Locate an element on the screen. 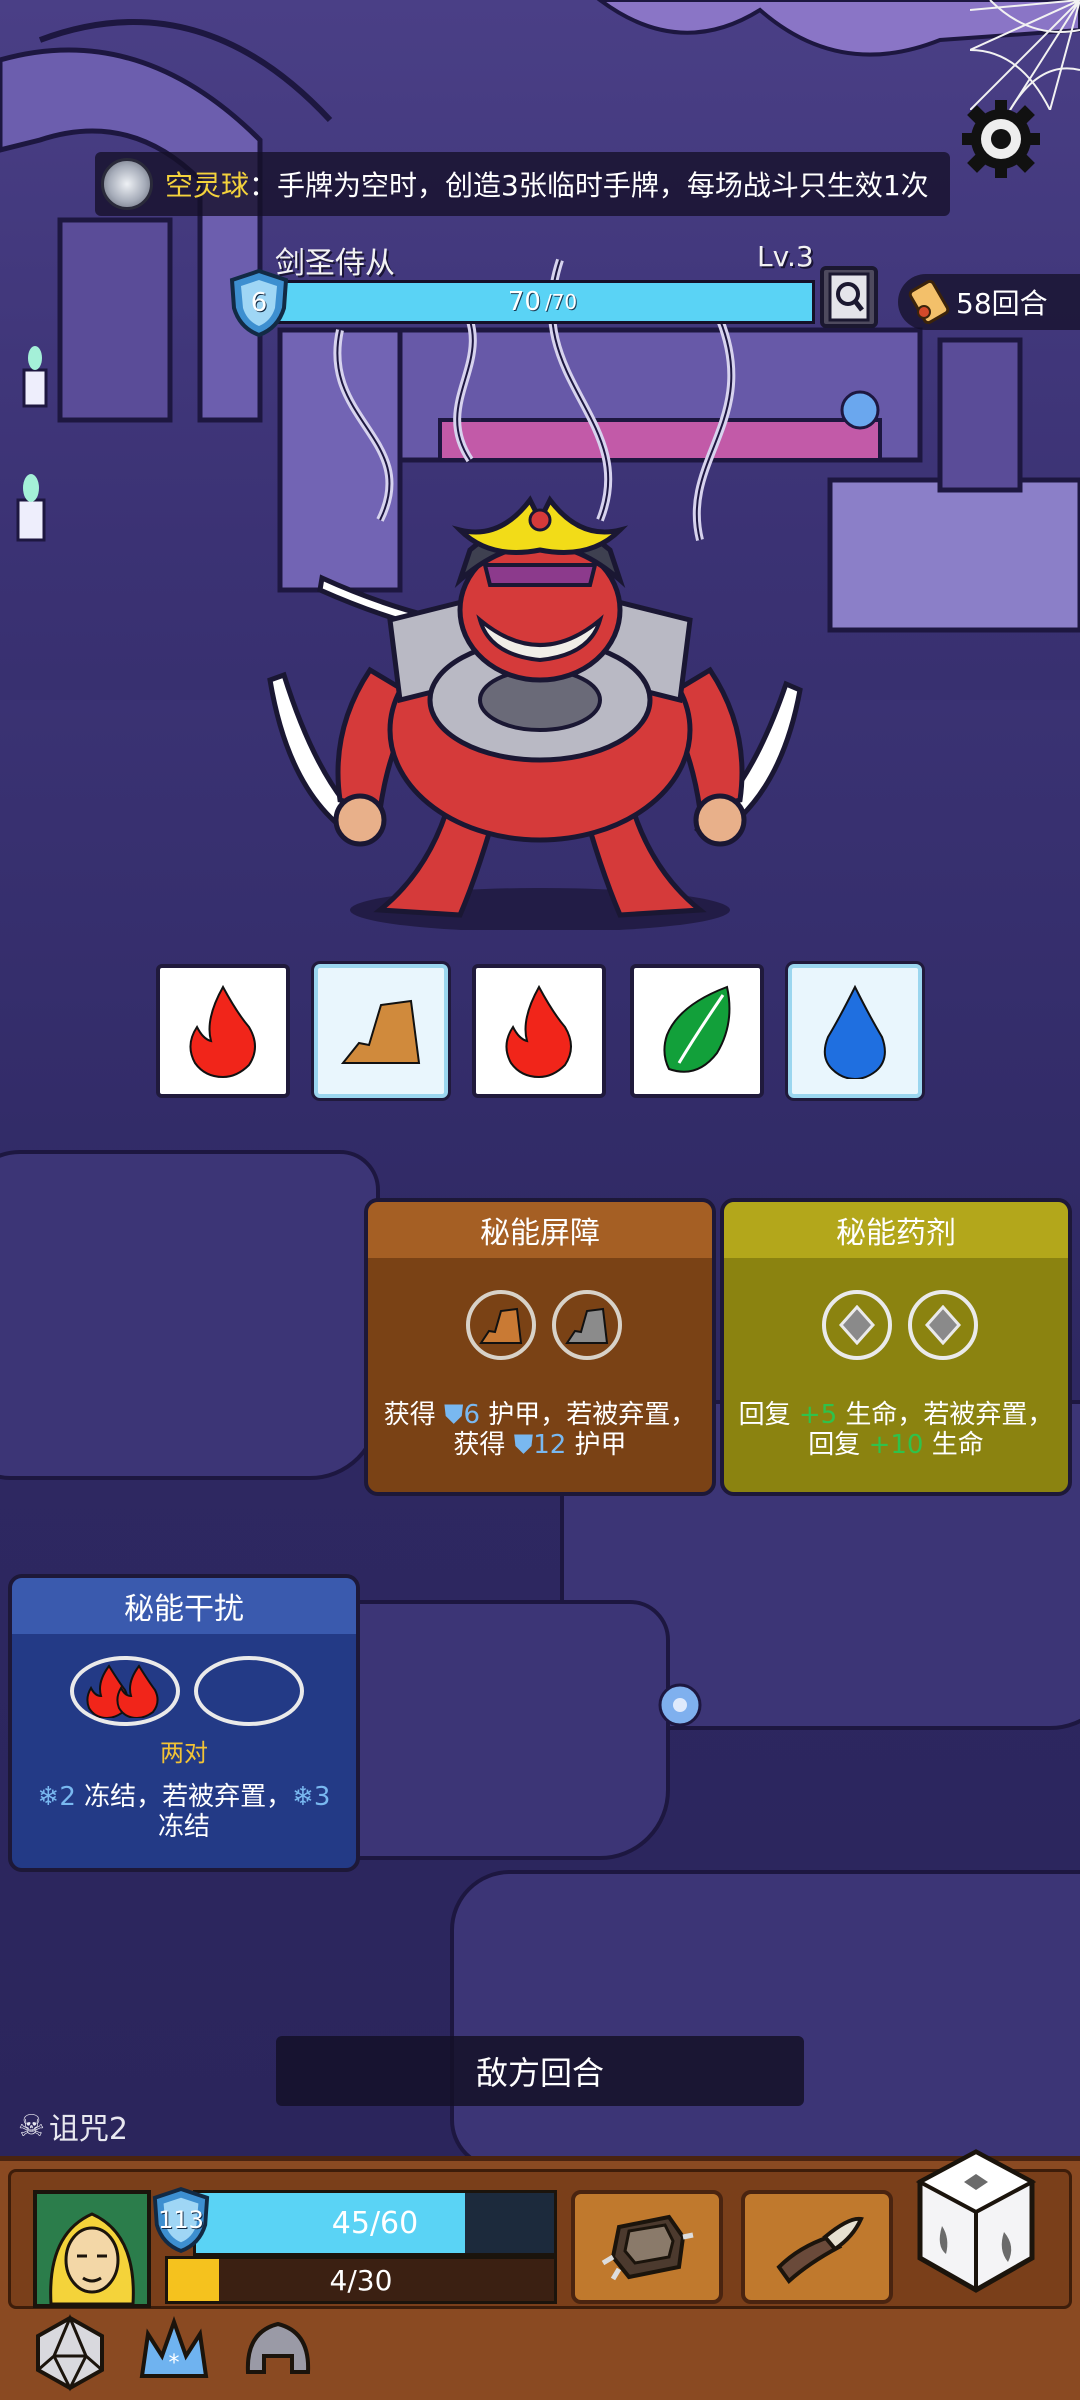  dice-slot-pair-empty is located at coordinates (249, 1691).